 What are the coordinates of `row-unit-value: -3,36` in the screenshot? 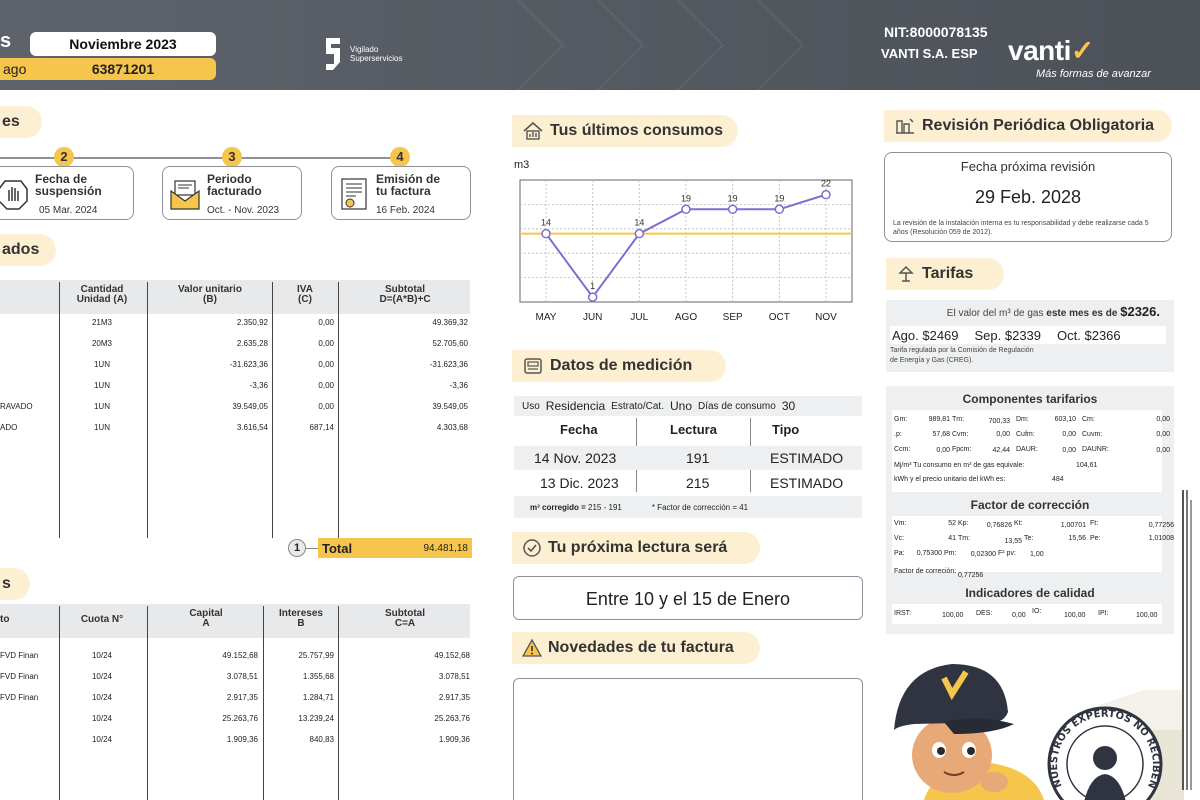 It's located at (258, 385).